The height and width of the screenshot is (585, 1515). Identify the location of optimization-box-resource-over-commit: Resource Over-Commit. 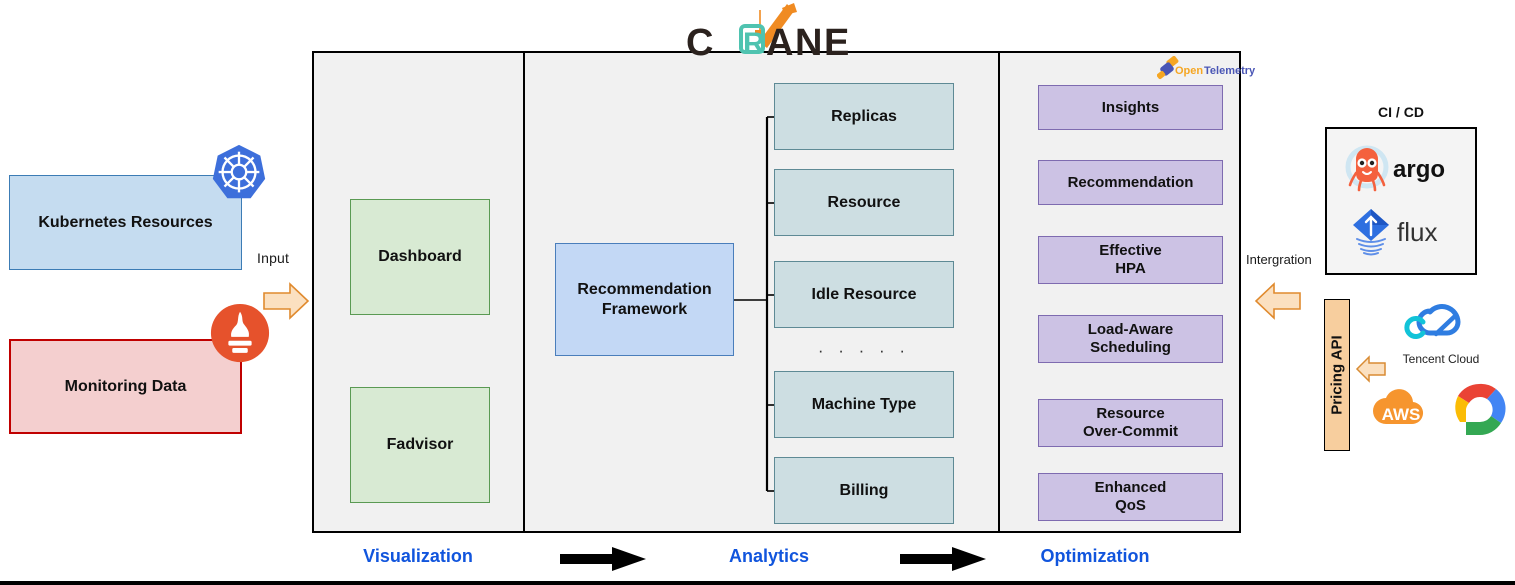
(1130, 423).